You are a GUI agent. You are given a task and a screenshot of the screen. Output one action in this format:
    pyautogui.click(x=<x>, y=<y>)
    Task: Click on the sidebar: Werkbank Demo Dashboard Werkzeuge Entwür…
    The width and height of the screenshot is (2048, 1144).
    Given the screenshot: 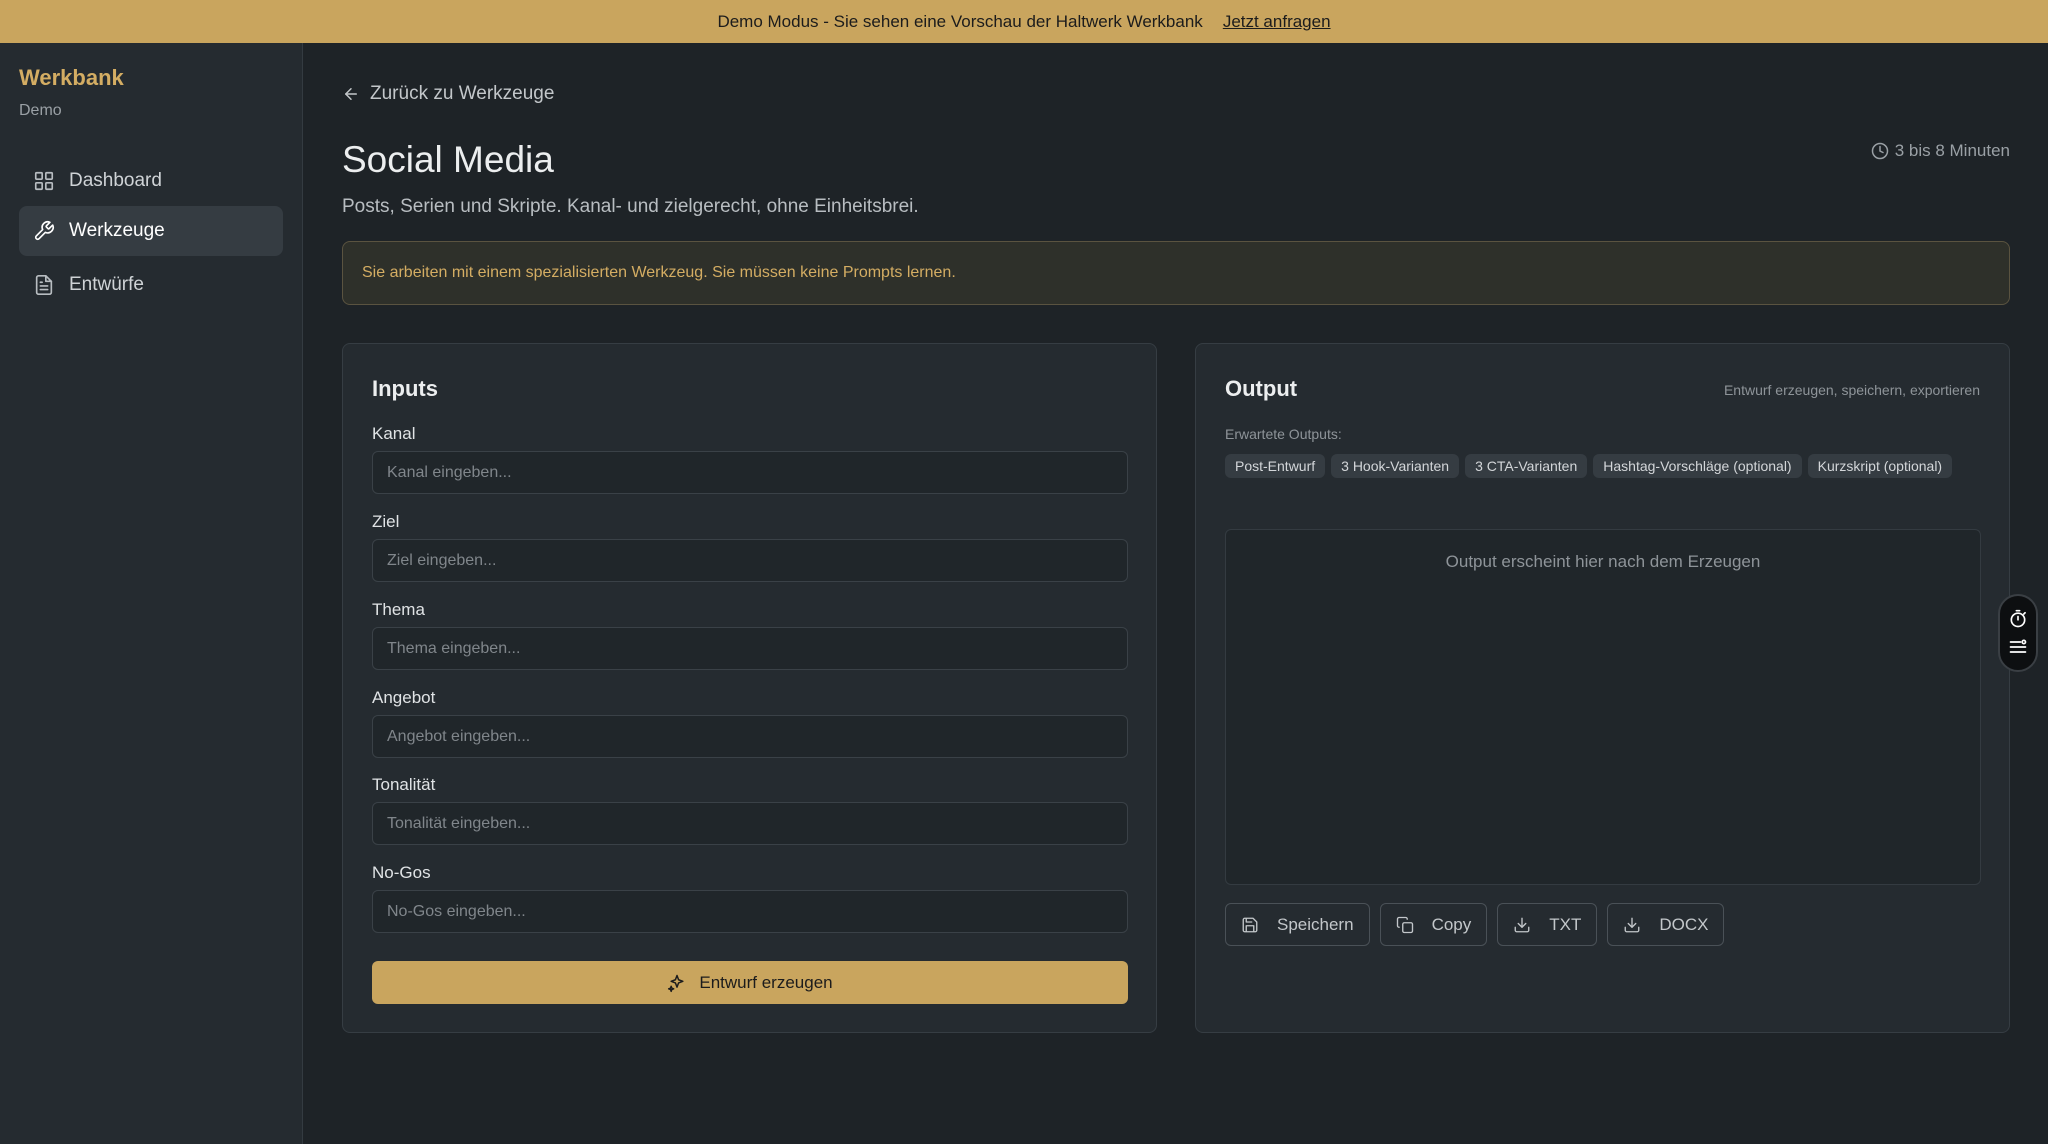 What is the action you would take?
    pyautogui.click(x=151, y=593)
    